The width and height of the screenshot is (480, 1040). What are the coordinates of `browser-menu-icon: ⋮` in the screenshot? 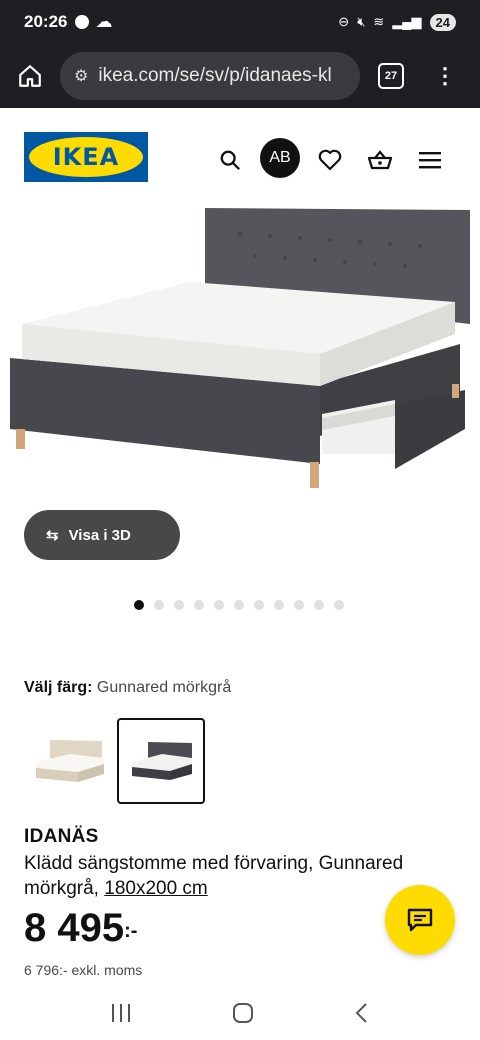 It's located at (445, 76).